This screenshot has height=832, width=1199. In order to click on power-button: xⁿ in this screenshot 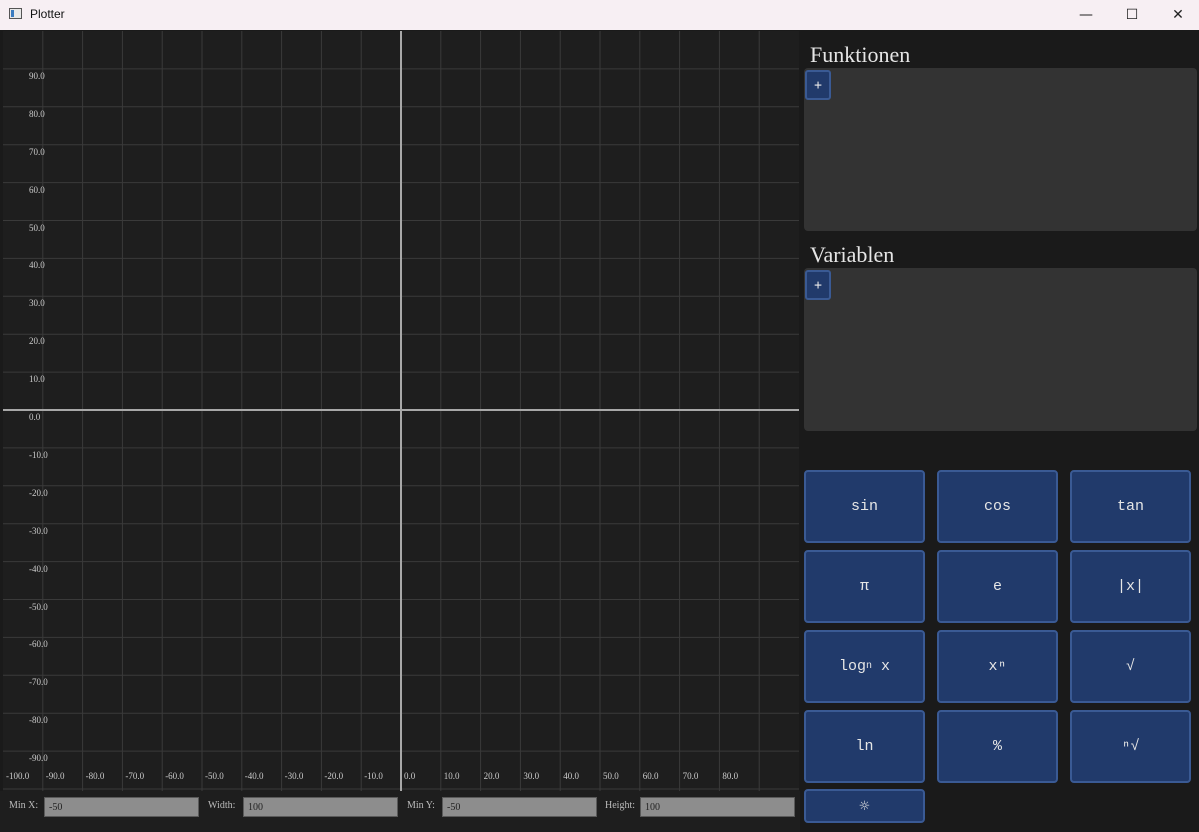, I will do `click(997, 666)`.